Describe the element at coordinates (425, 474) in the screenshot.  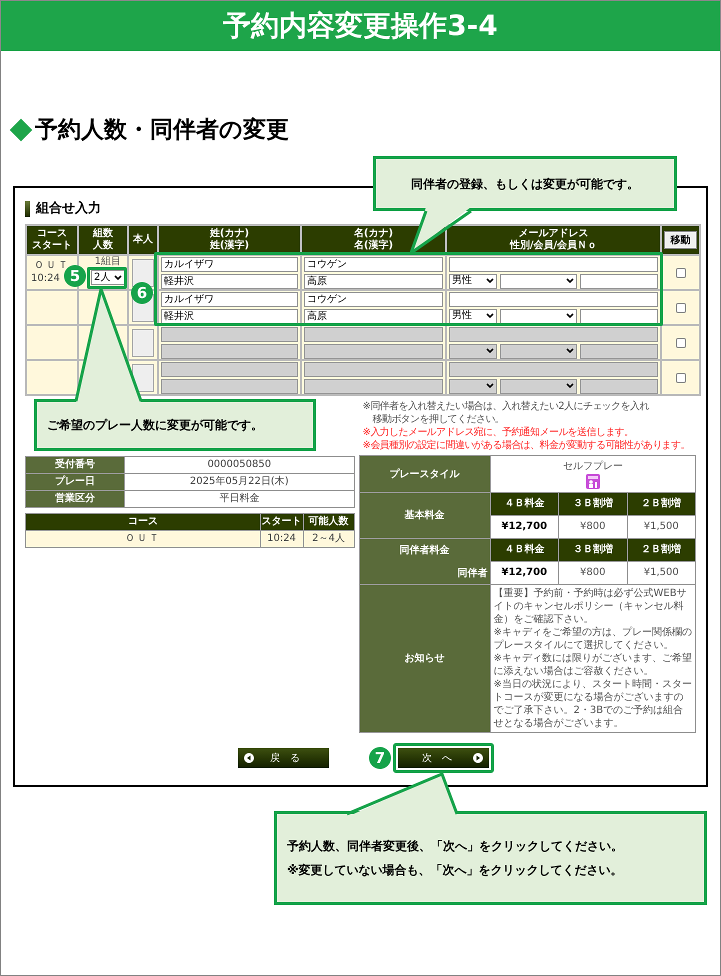
I see `row-label: プレースタイル` at that location.